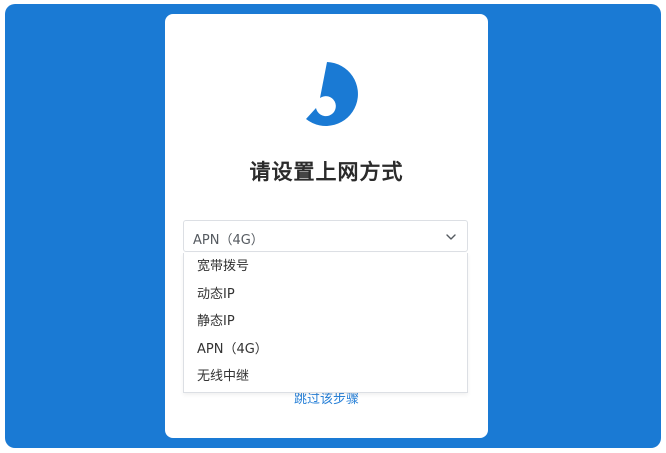  Describe the element at coordinates (326, 172) in the screenshot. I see `page-title: 请设置上网方式` at that location.